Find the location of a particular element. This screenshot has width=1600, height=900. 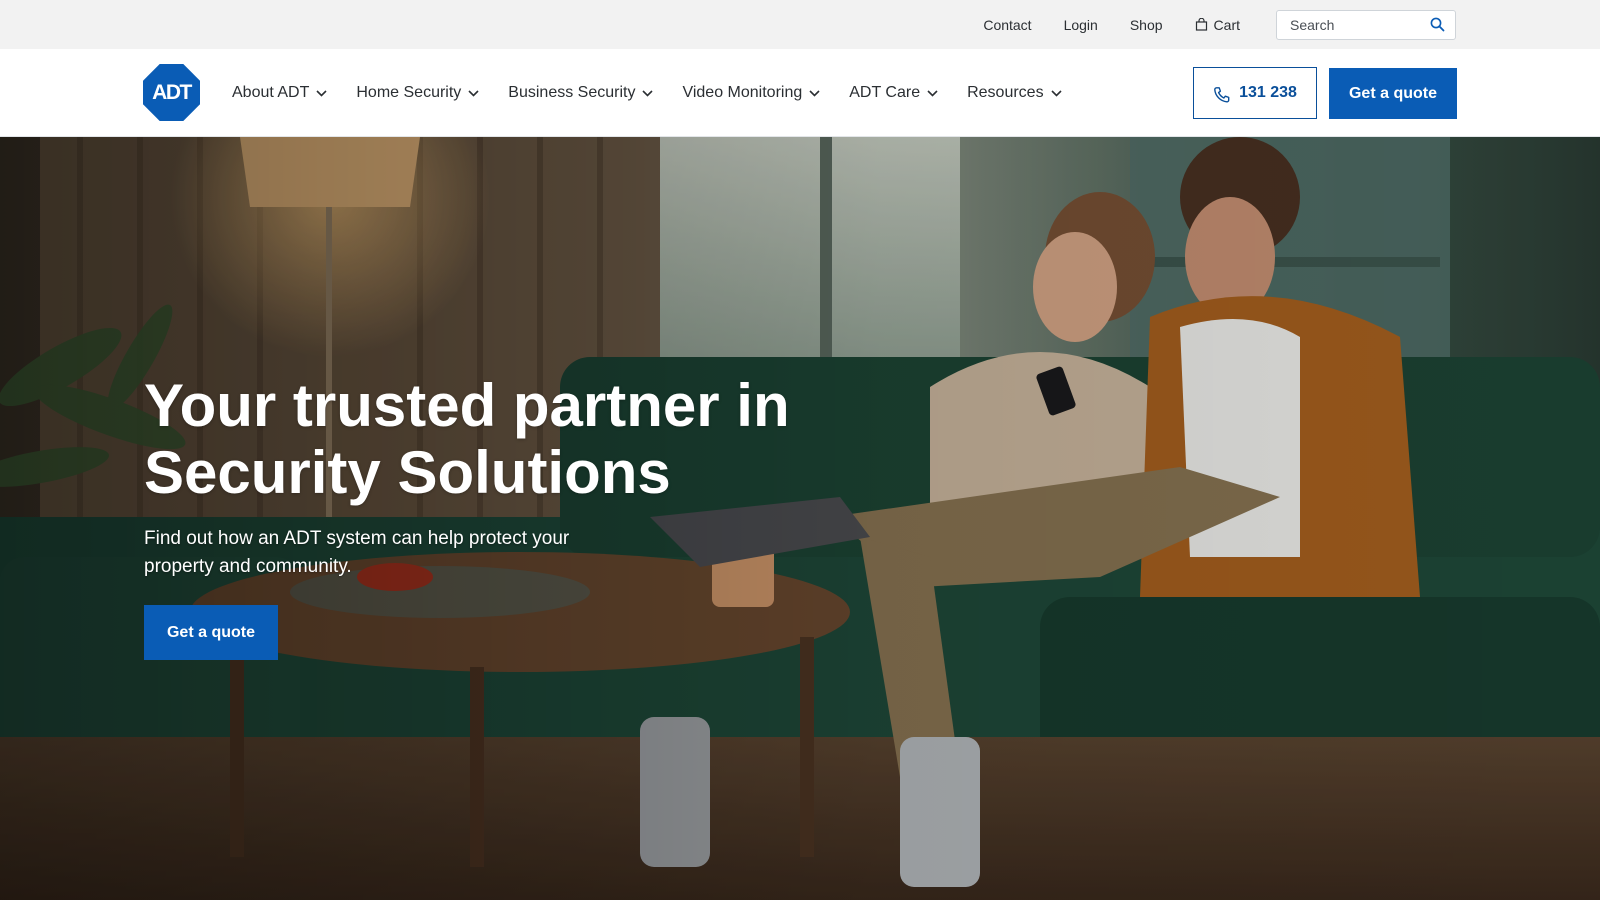

adt-logo: ADT is located at coordinates (171, 92).